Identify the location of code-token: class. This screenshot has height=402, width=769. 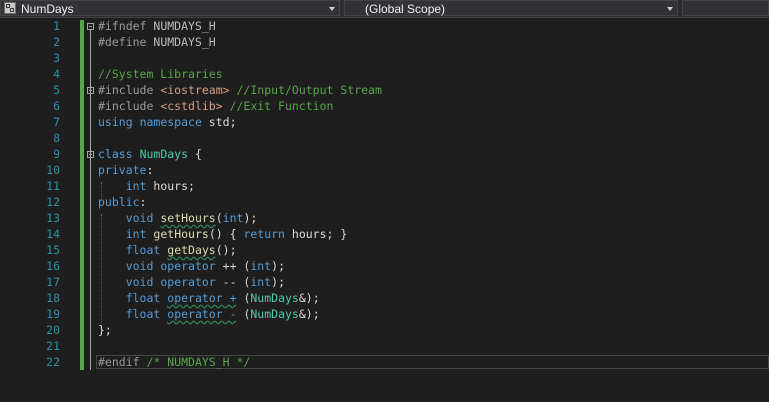
(115, 154).